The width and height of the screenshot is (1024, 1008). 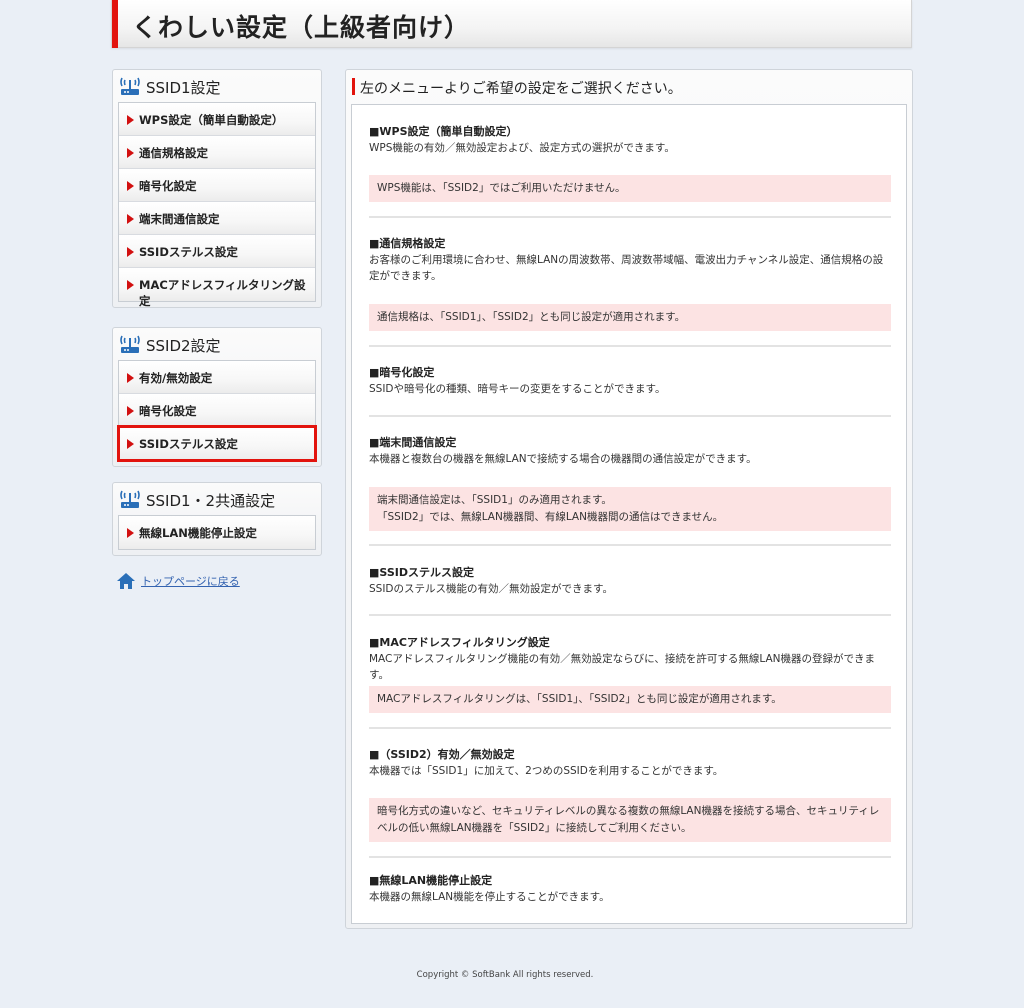 What do you see at coordinates (491, 589) in the screenshot?
I see `section-description: SSIDのステルス機能の有効／無効設定ができます。` at bounding box center [491, 589].